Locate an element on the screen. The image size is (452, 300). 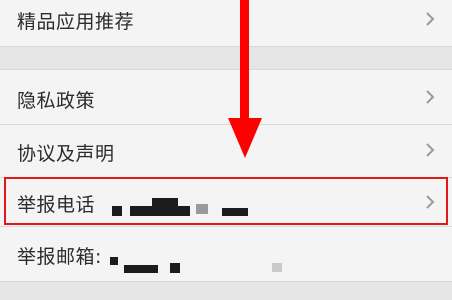
menu-item-label: 隐私政策 is located at coordinates (56, 101).